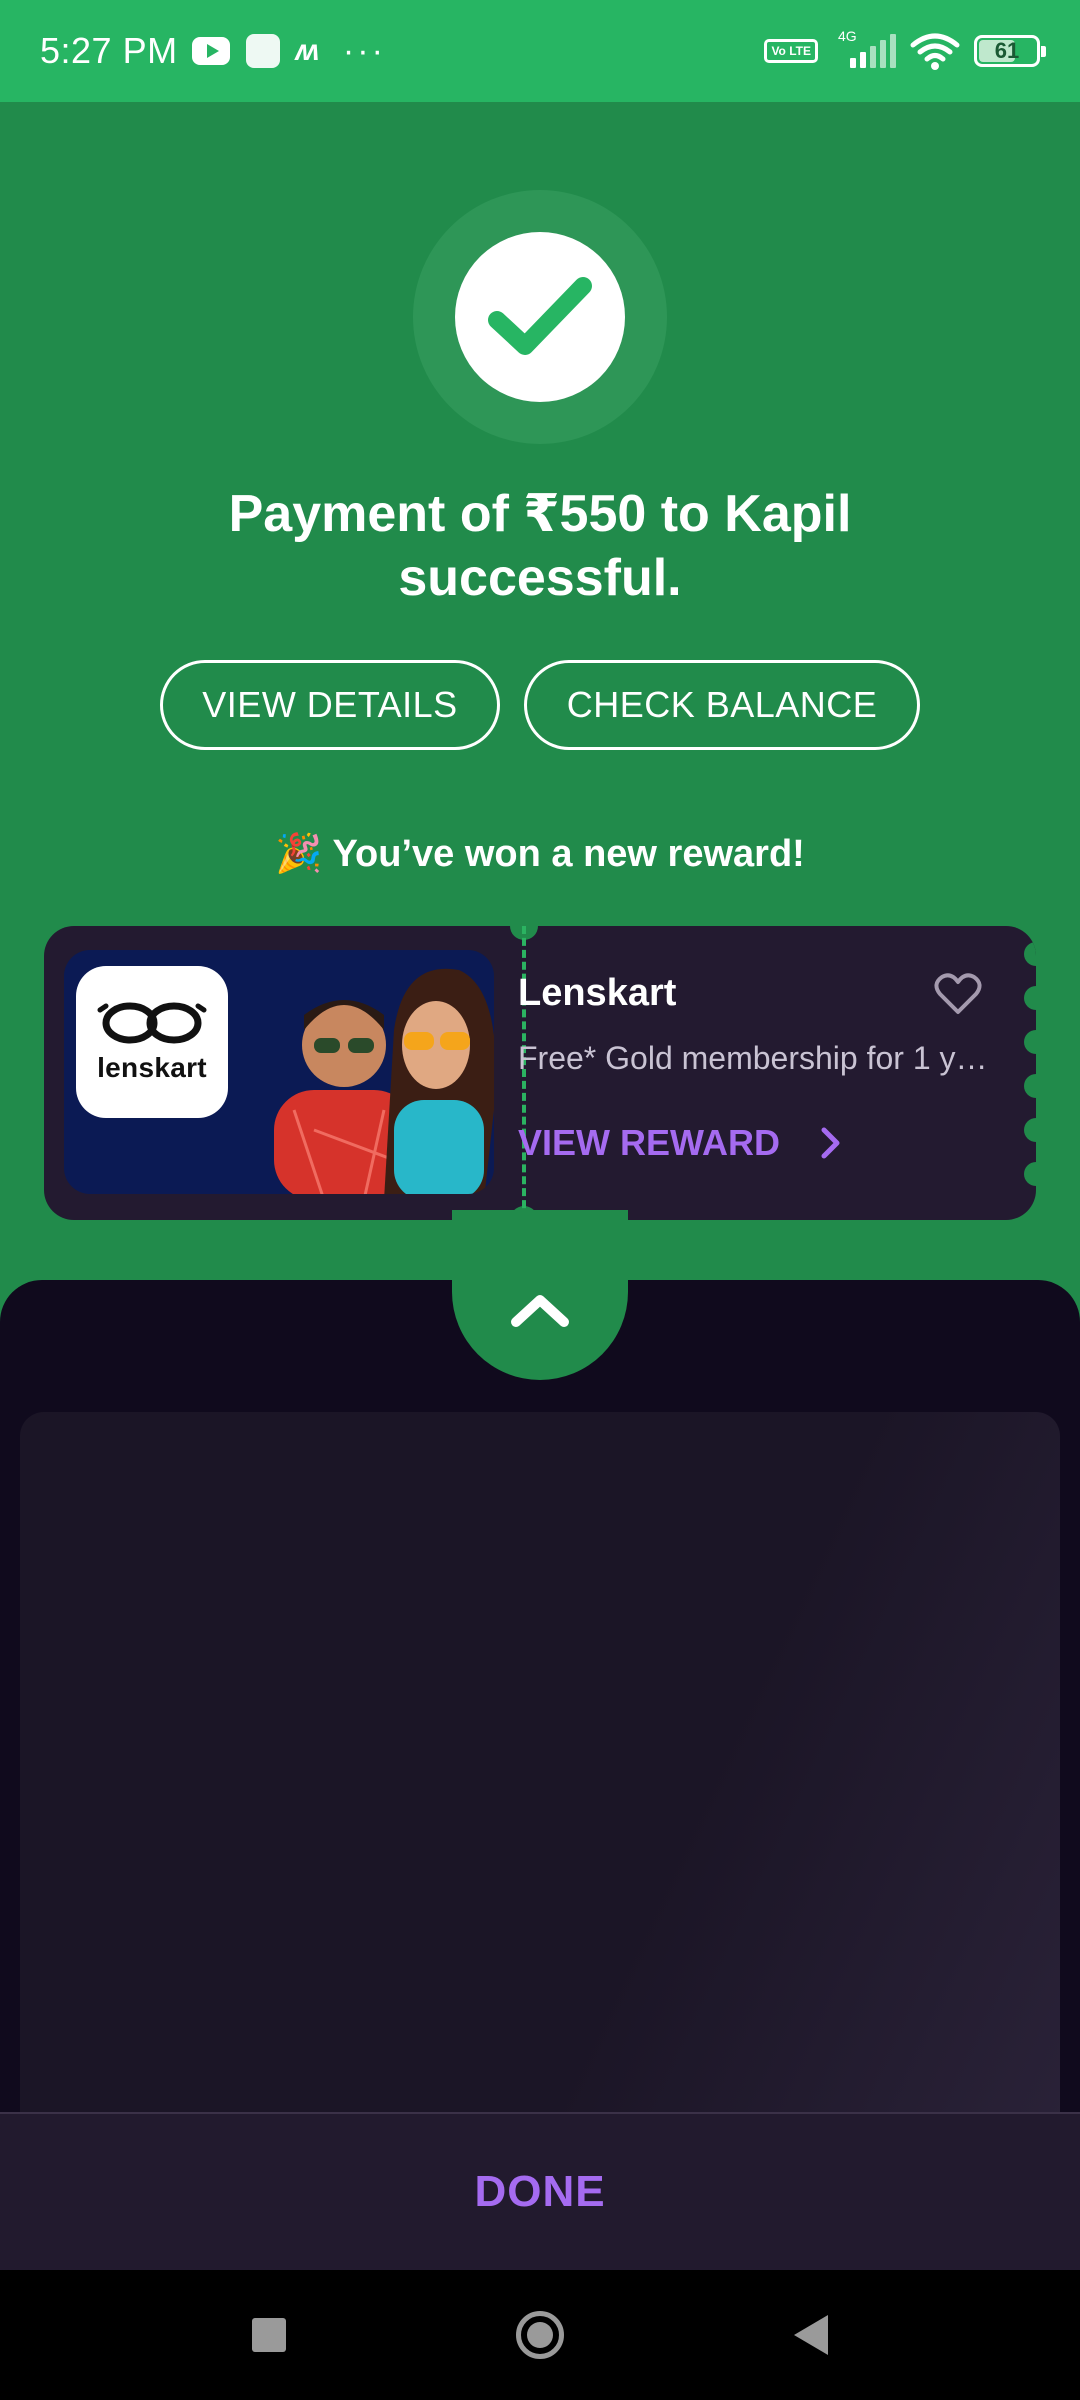 This screenshot has width=1080, height=2400. Describe the element at coordinates (649, 1142) in the screenshot. I see `view-reward-label: VIEW REWARD` at that location.